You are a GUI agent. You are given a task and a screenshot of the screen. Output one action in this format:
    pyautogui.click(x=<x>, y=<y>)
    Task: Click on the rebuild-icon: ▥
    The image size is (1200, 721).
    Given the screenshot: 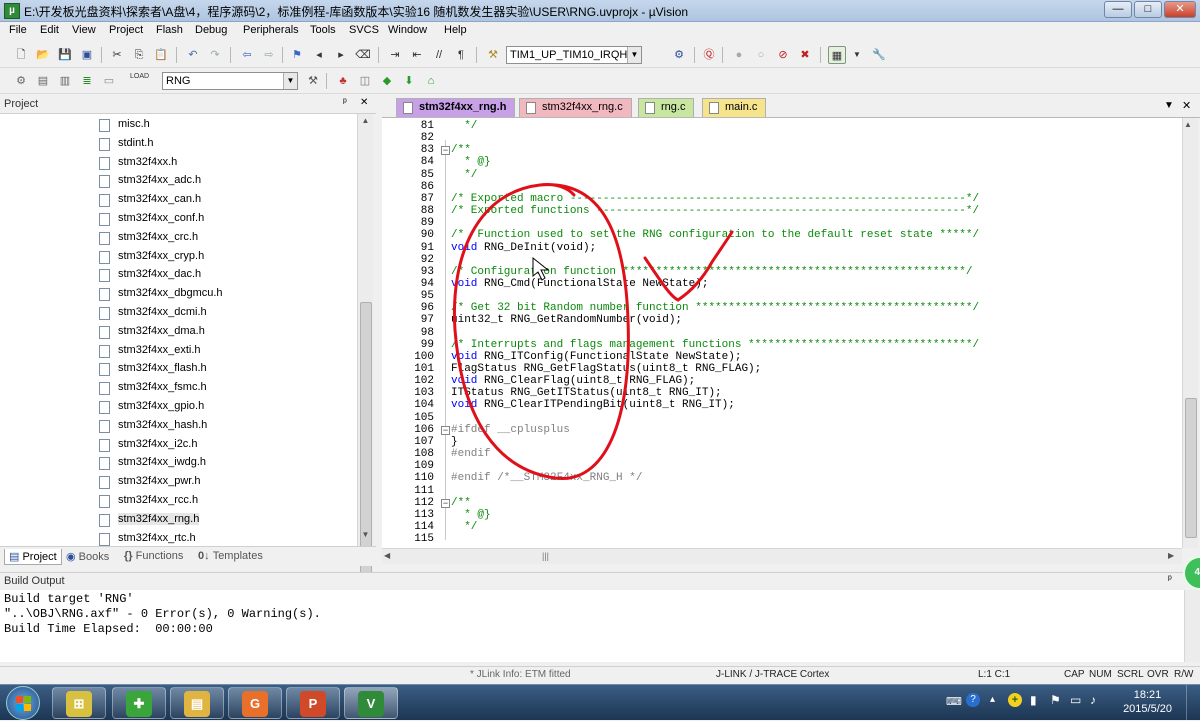 What is the action you would take?
    pyautogui.click(x=65, y=81)
    